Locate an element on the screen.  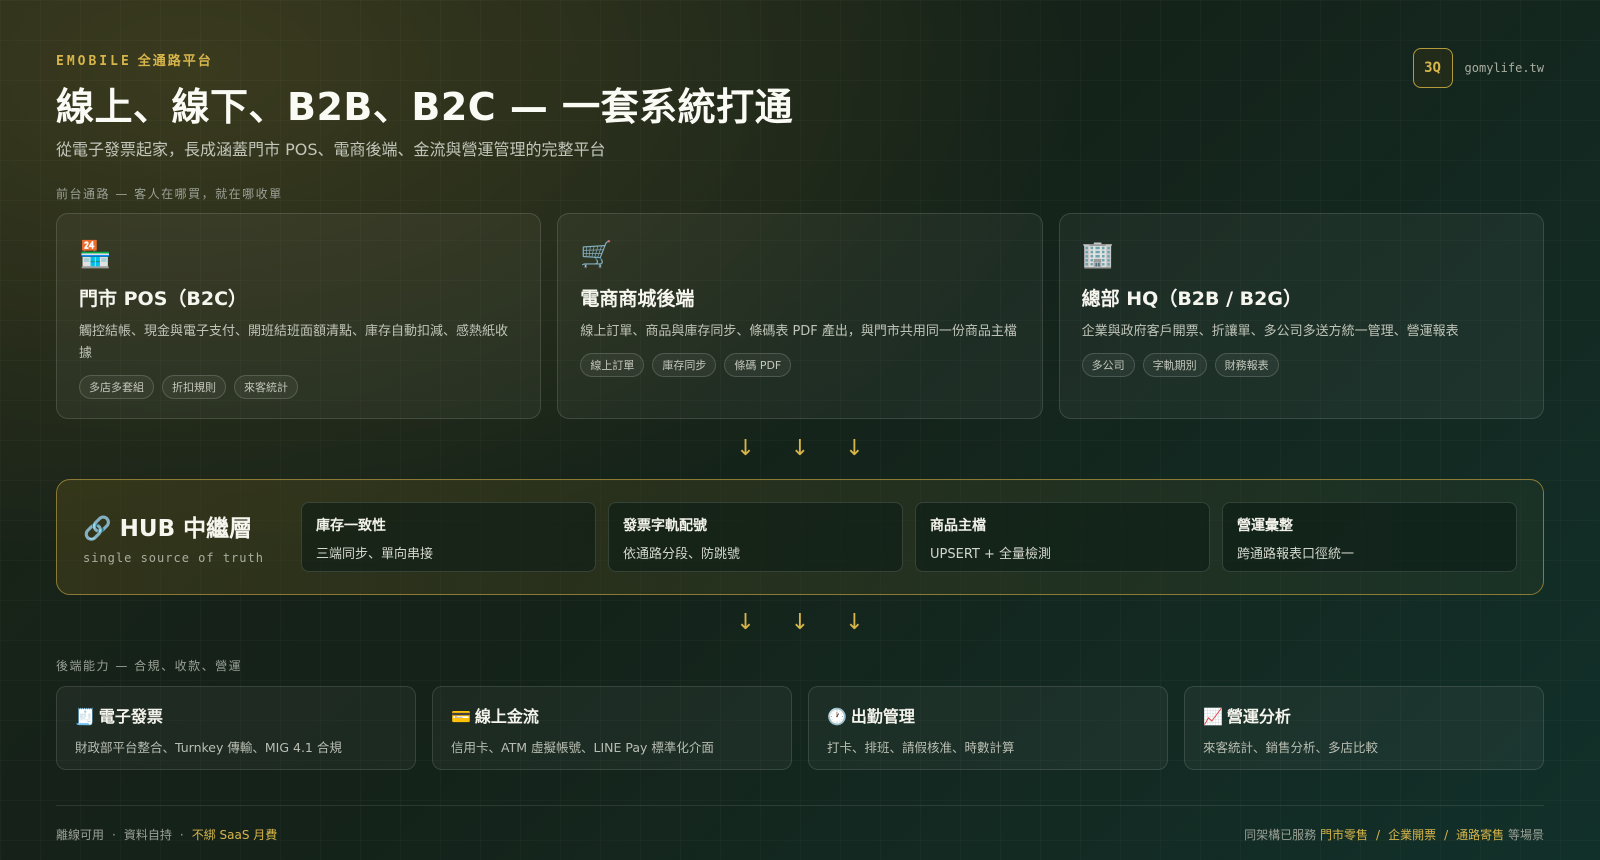
card-desc: 信用卡、ATM 虛擬帳號、LINE Pay 標準化介面 is located at coordinates (582, 747).